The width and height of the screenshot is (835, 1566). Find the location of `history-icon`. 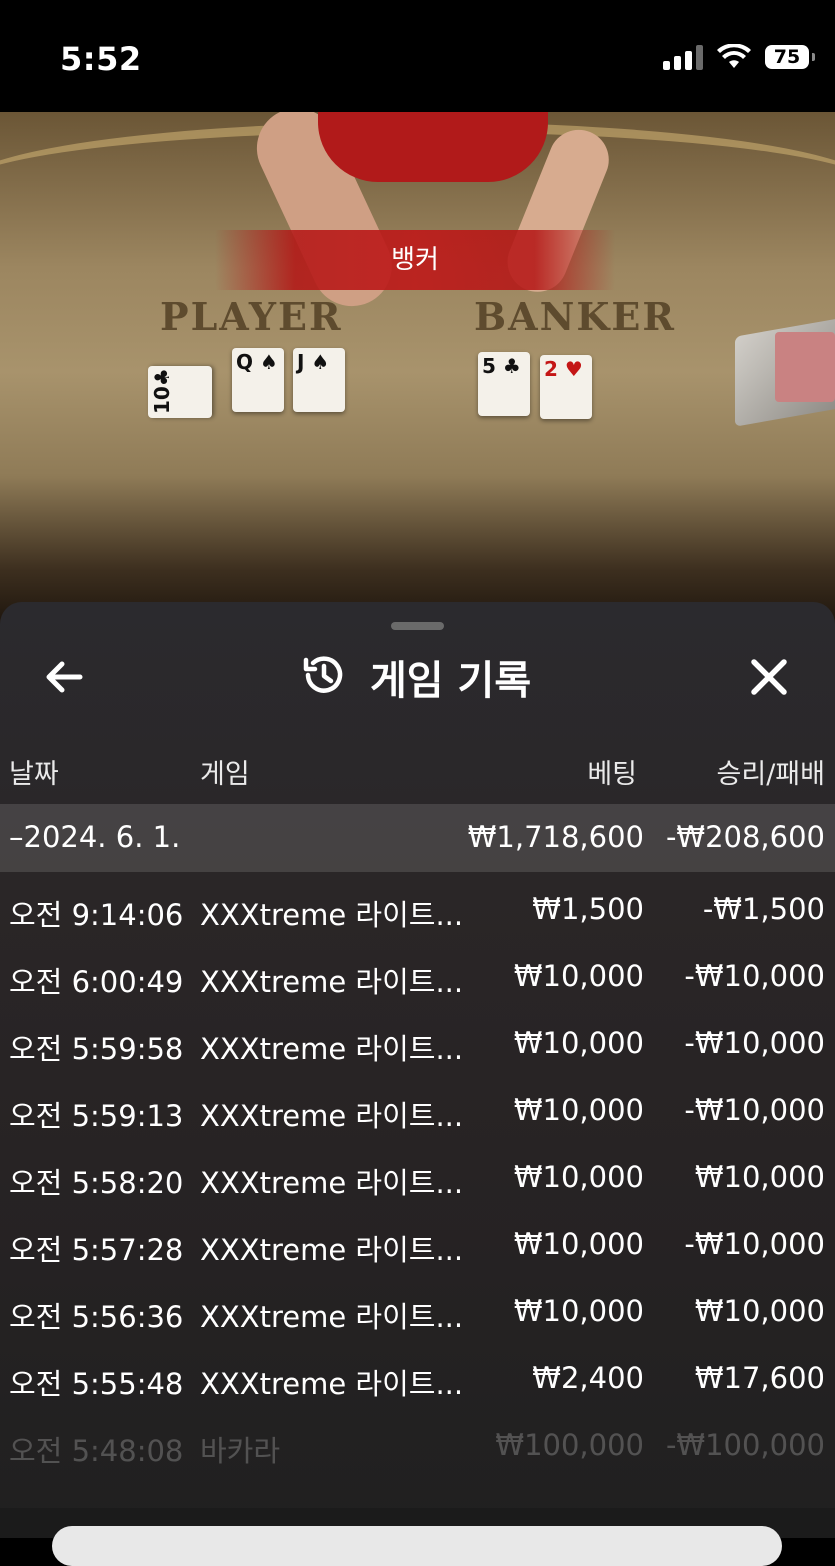

history-icon is located at coordinates (323, 674).